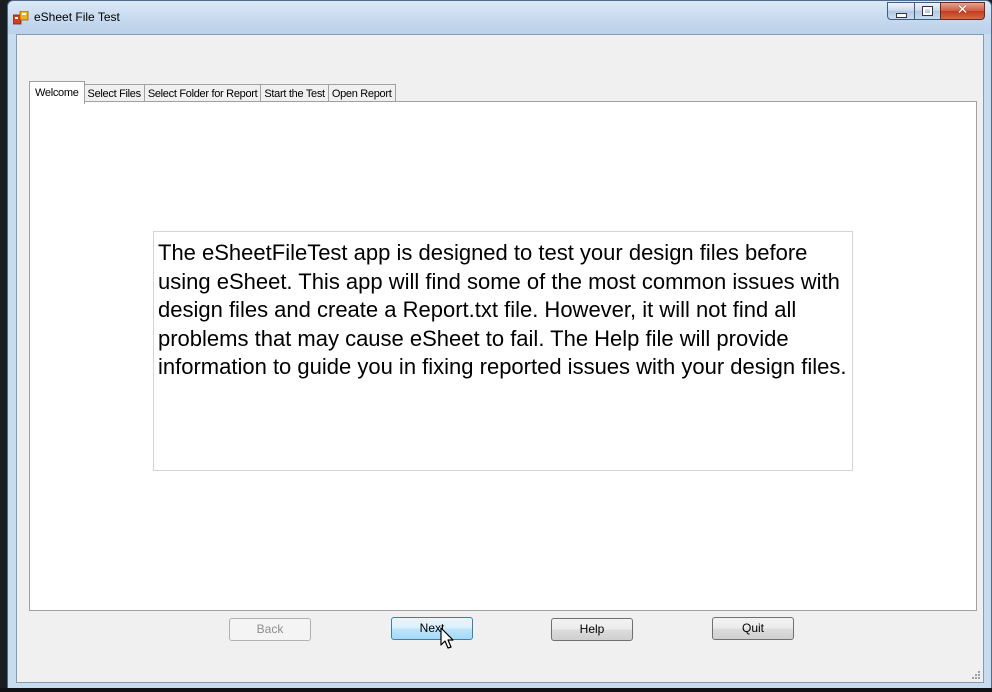 This screenshot has height=692, width=992. What do you see at coordinates (447, 638) in the screenshot?
I see `mouse-cursor-icon` at bounding box center [447, 638].